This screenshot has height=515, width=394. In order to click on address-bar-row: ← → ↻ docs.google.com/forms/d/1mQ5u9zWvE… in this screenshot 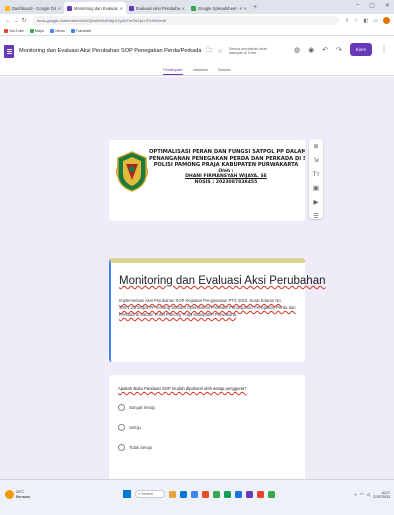, I will do `click(197, 20)`.